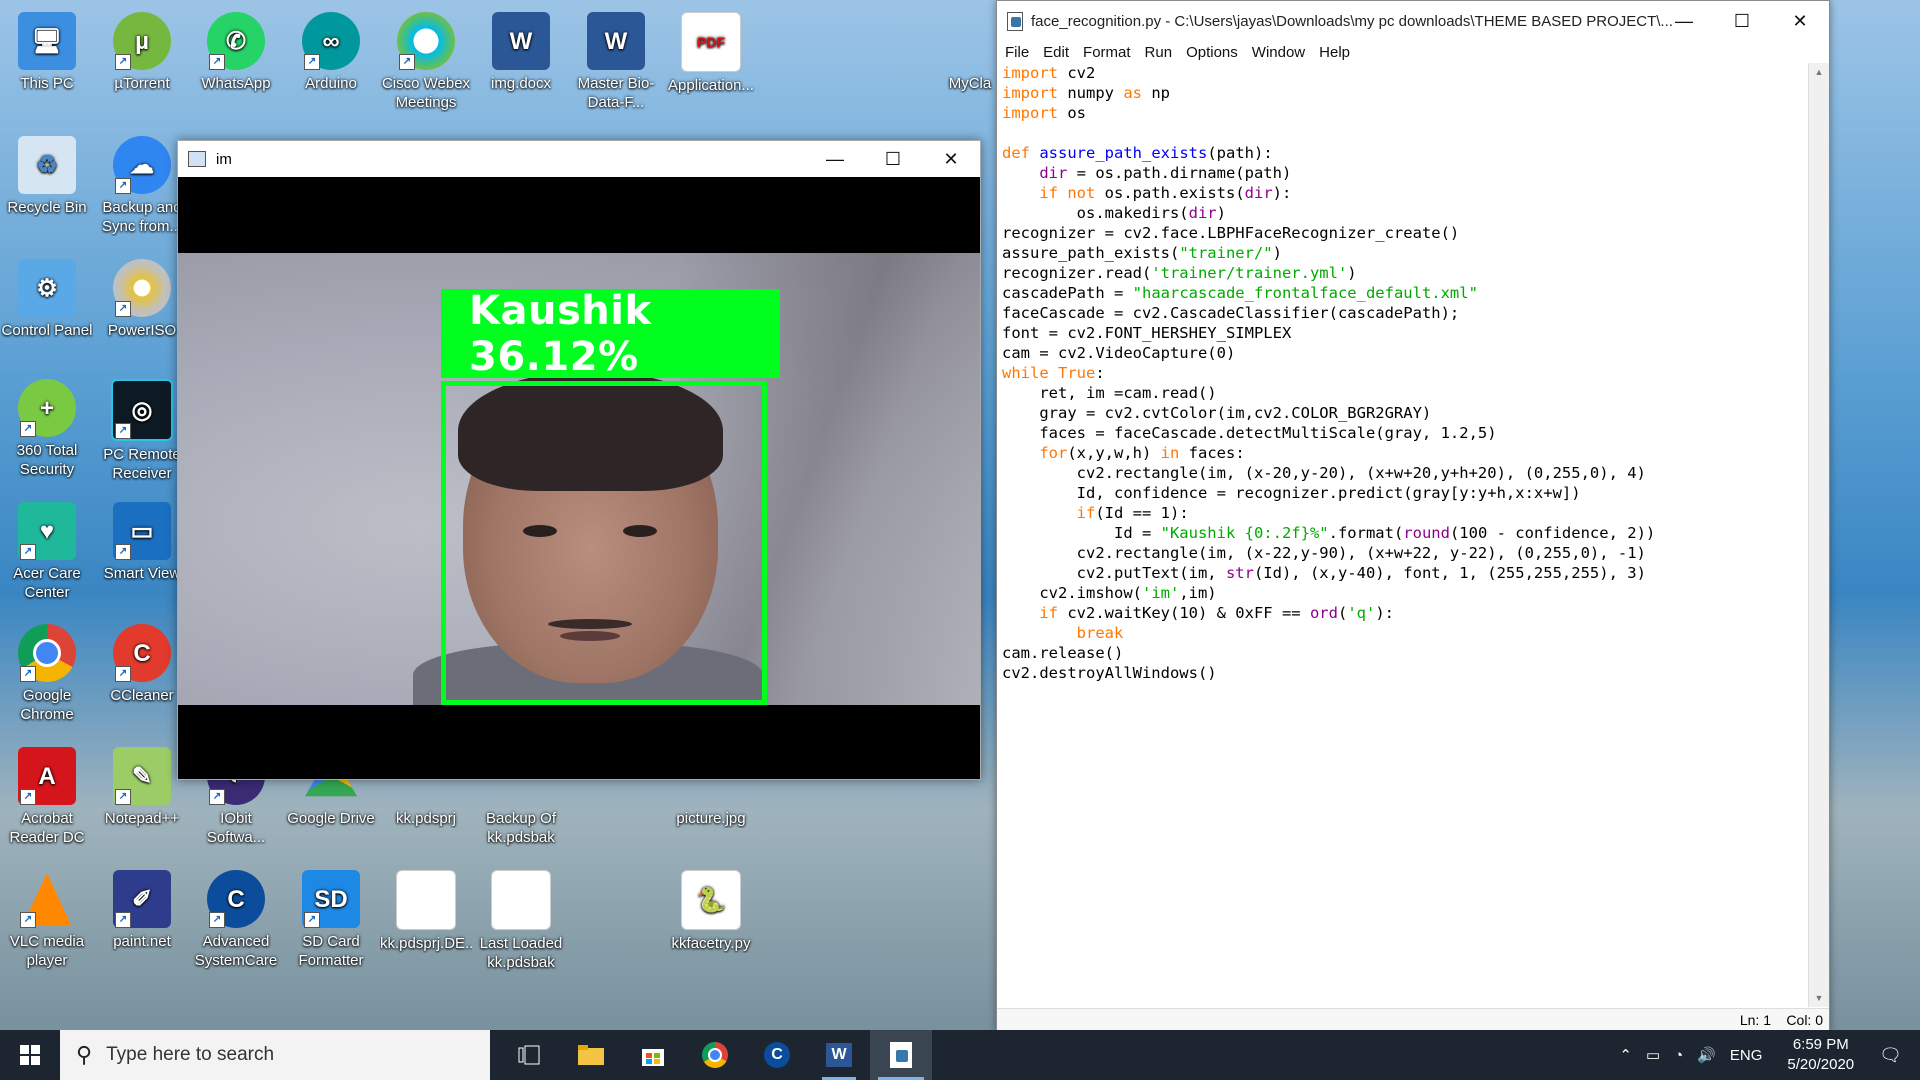 Image resolution: width=1920 pixels, height=1080 pixels. What do you see at coordinates (1408, 673) in the screenshot?
I see `code-line: cv2.destroyAllWindows()` at bounding box center [1408, 673].